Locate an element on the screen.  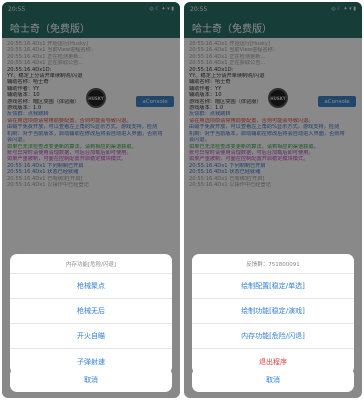
action-sheet-title: 反馈群：751800091 is located at coordinates (273, 264).